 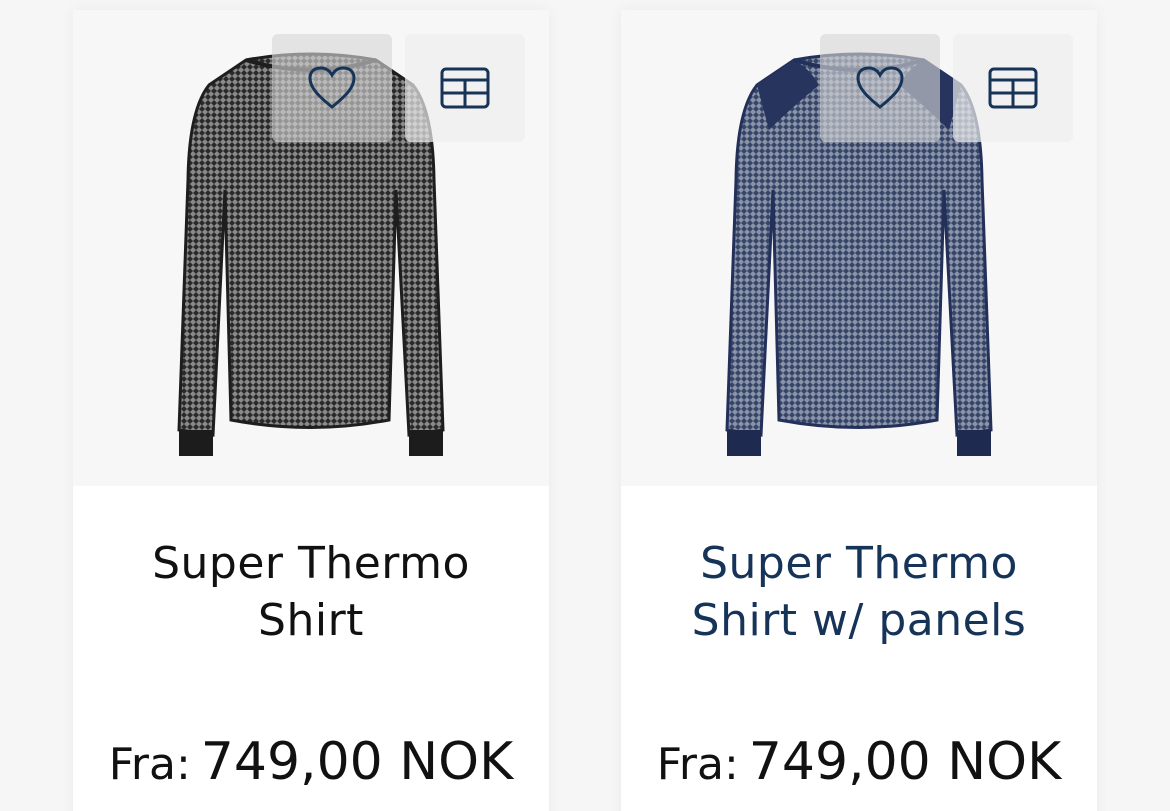 I want to click on product-title: Super Thermo Shirt, so click(x=311, y=592).